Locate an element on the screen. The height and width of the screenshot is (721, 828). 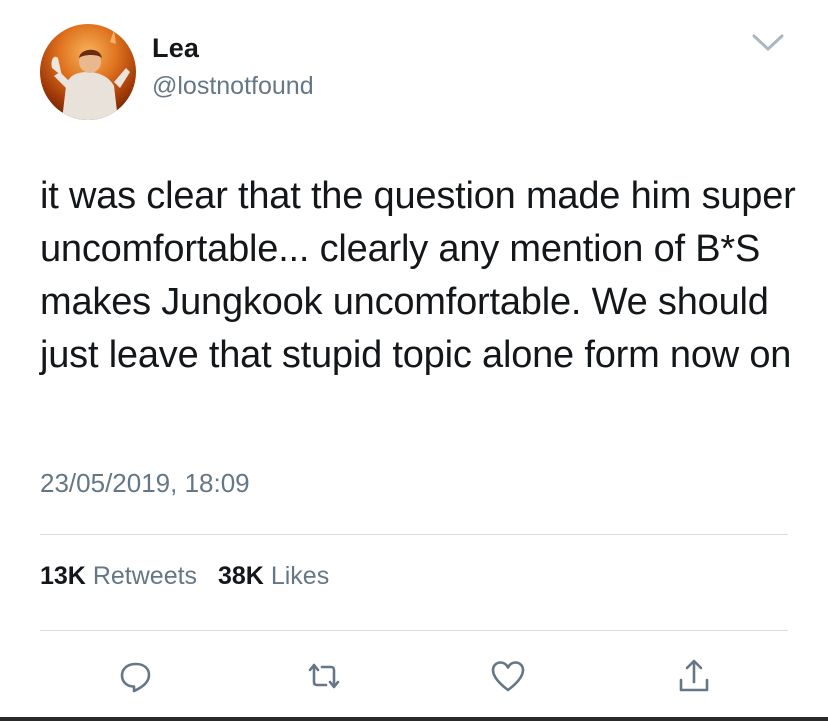
retweet-button is located at coordinates (324, 676).